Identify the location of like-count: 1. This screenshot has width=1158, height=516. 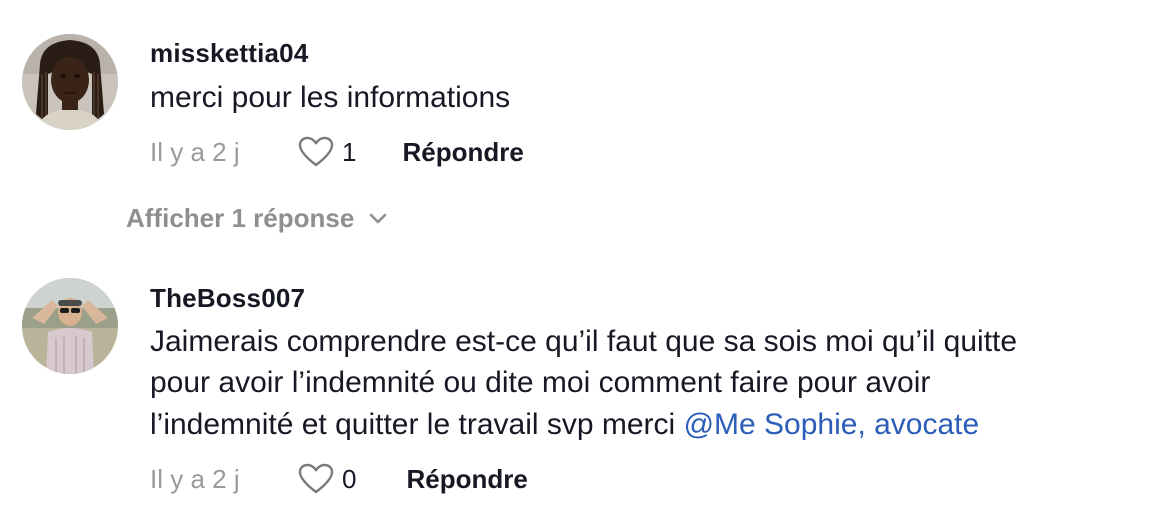
(349, 151).